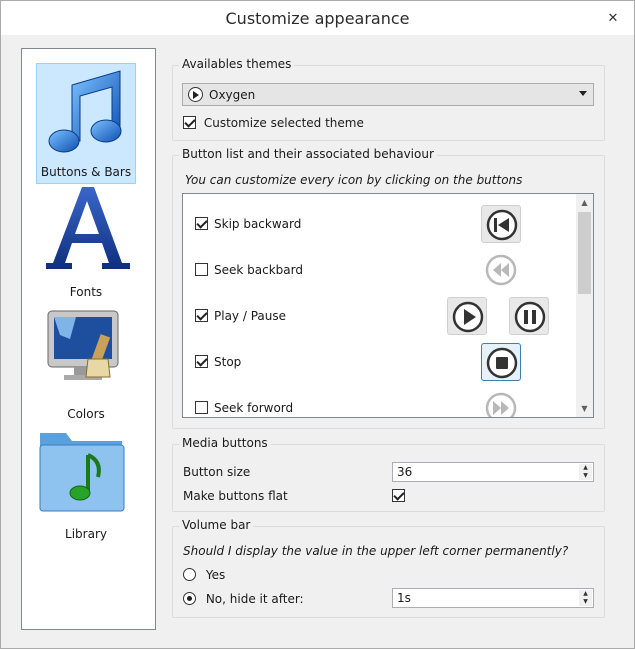 The width and height of the screenshot is (635, 649). What do you see at coordinates (86, 292) in the screenshot?
I see `category-label: Fonts` at bounding box center [86, 292].